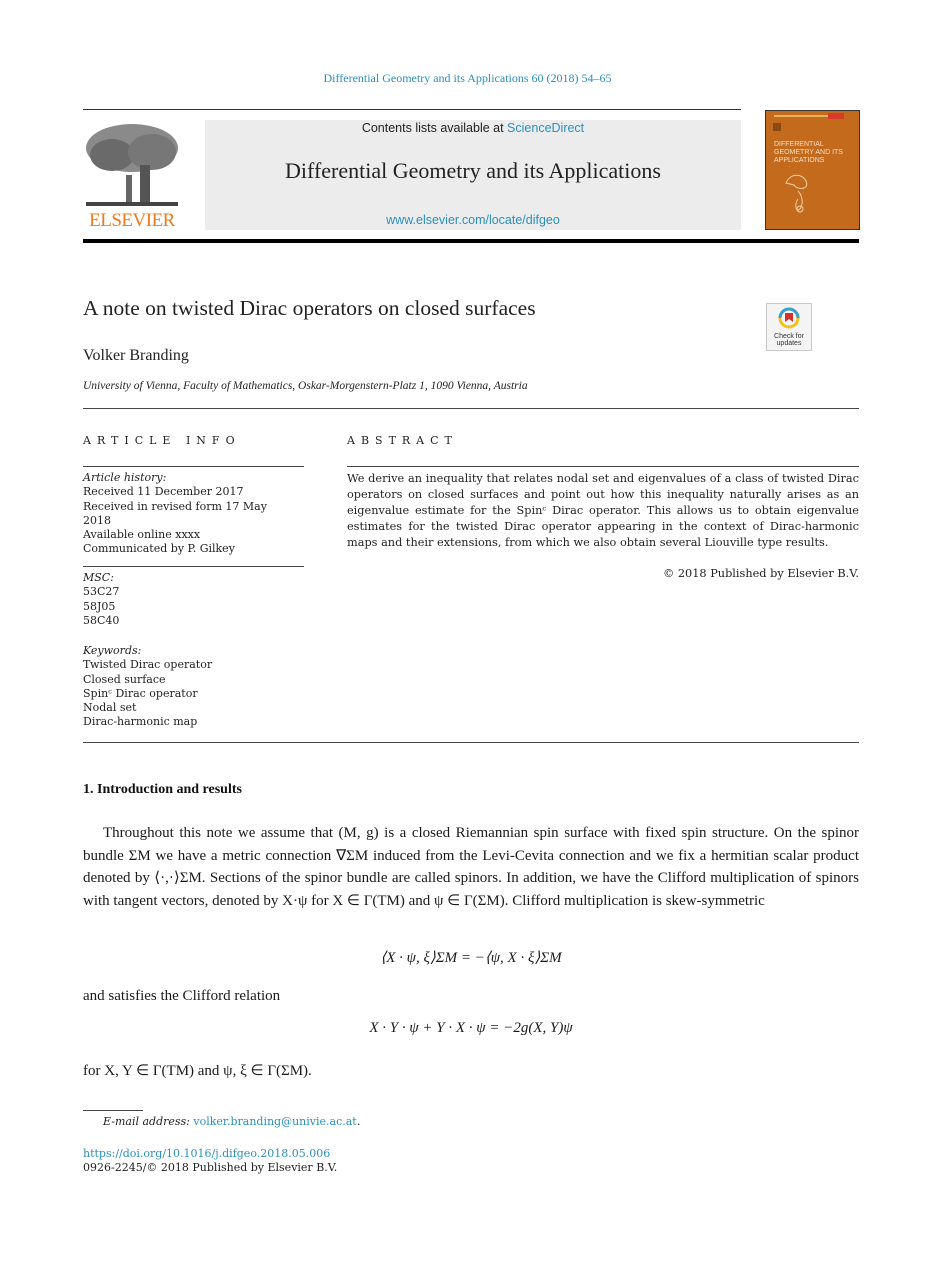 The width and height of the screenshot is (935, 1266). Describe the element at coordinates (789, 336) in the screenshot. I see `crossmark-label-line1: Check for` at that location.